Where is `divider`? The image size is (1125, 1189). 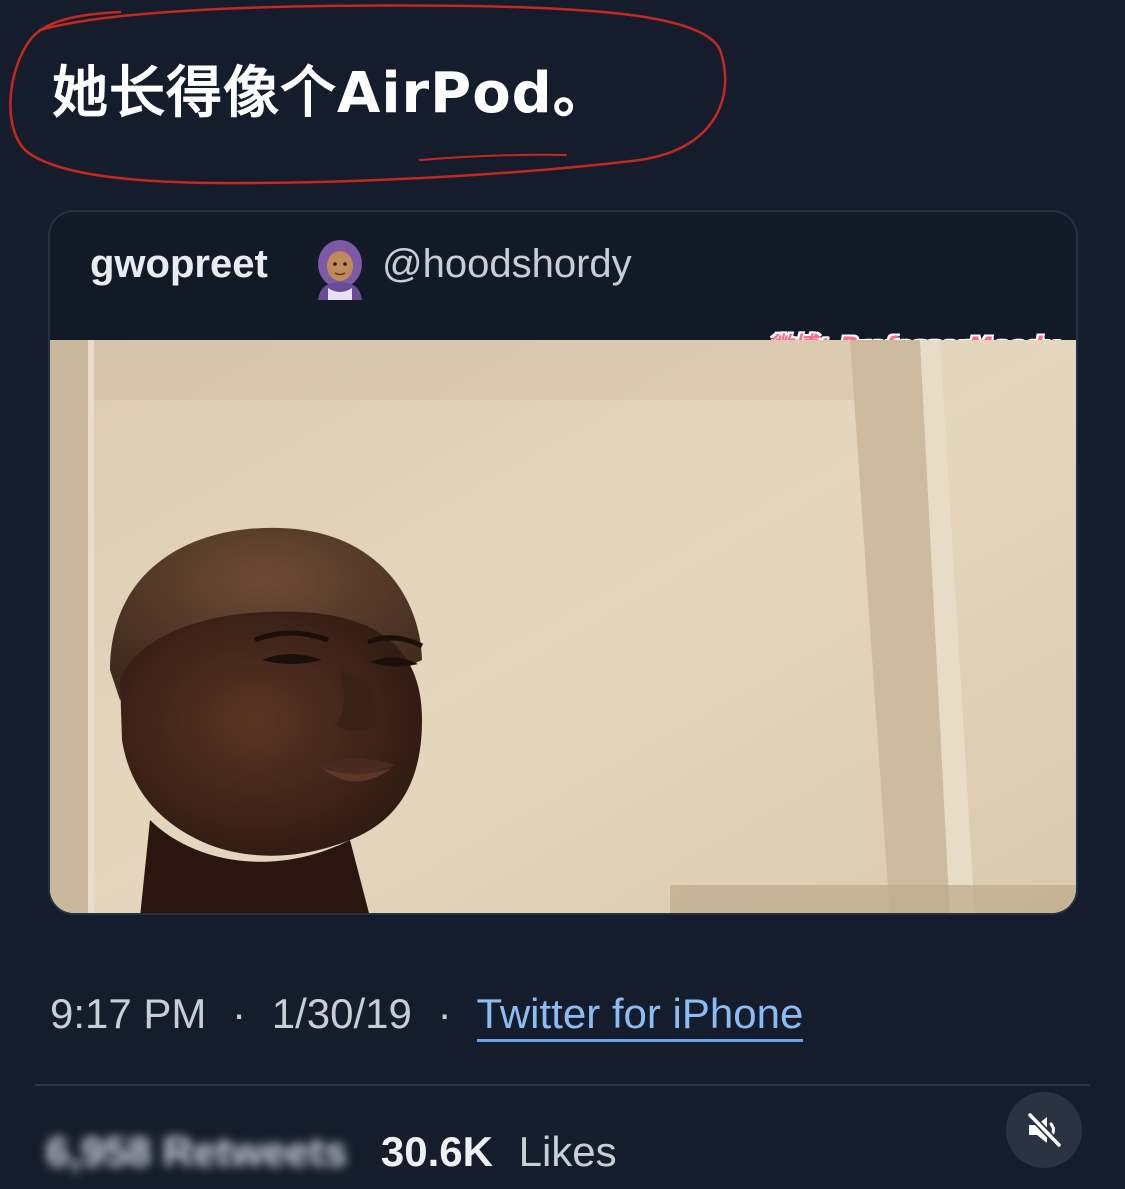 divider is located at coordinates (562, 1085).